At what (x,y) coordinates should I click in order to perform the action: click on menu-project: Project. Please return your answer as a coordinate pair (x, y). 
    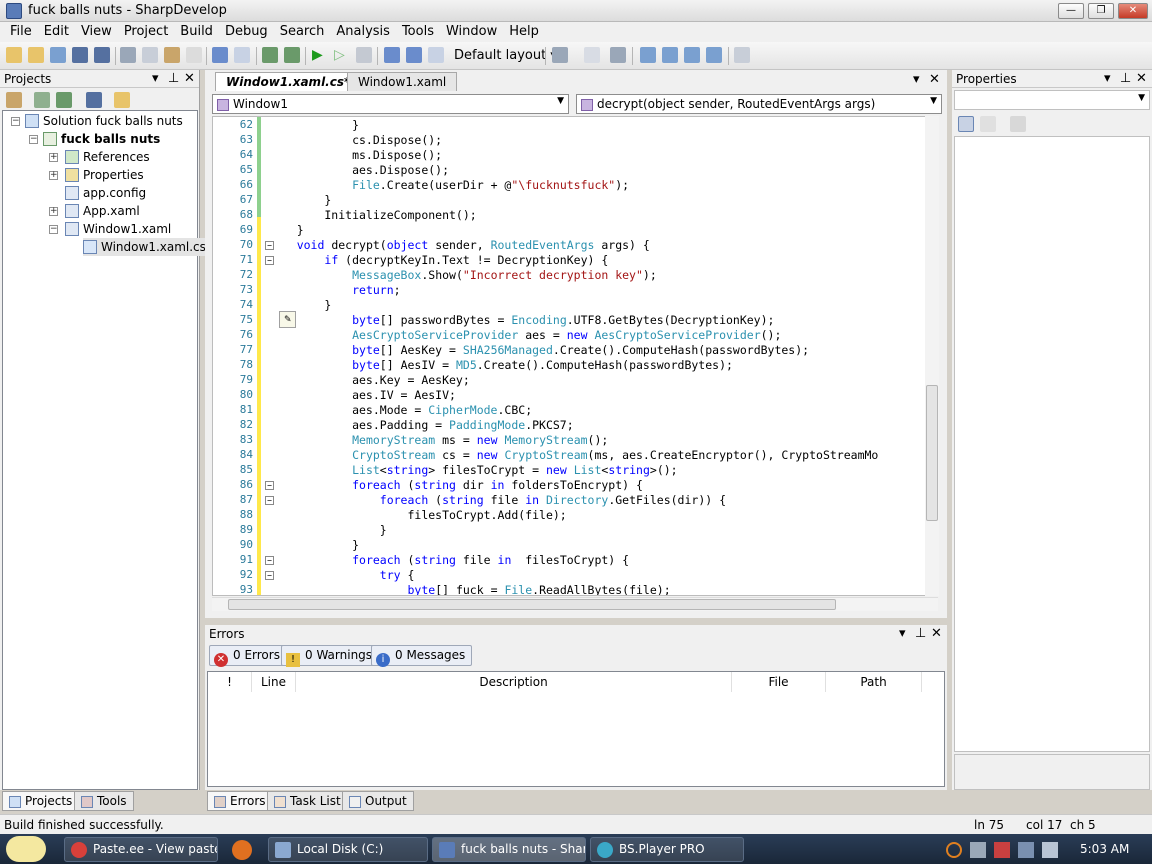
    Looking at the image, I should click on (146, 32).